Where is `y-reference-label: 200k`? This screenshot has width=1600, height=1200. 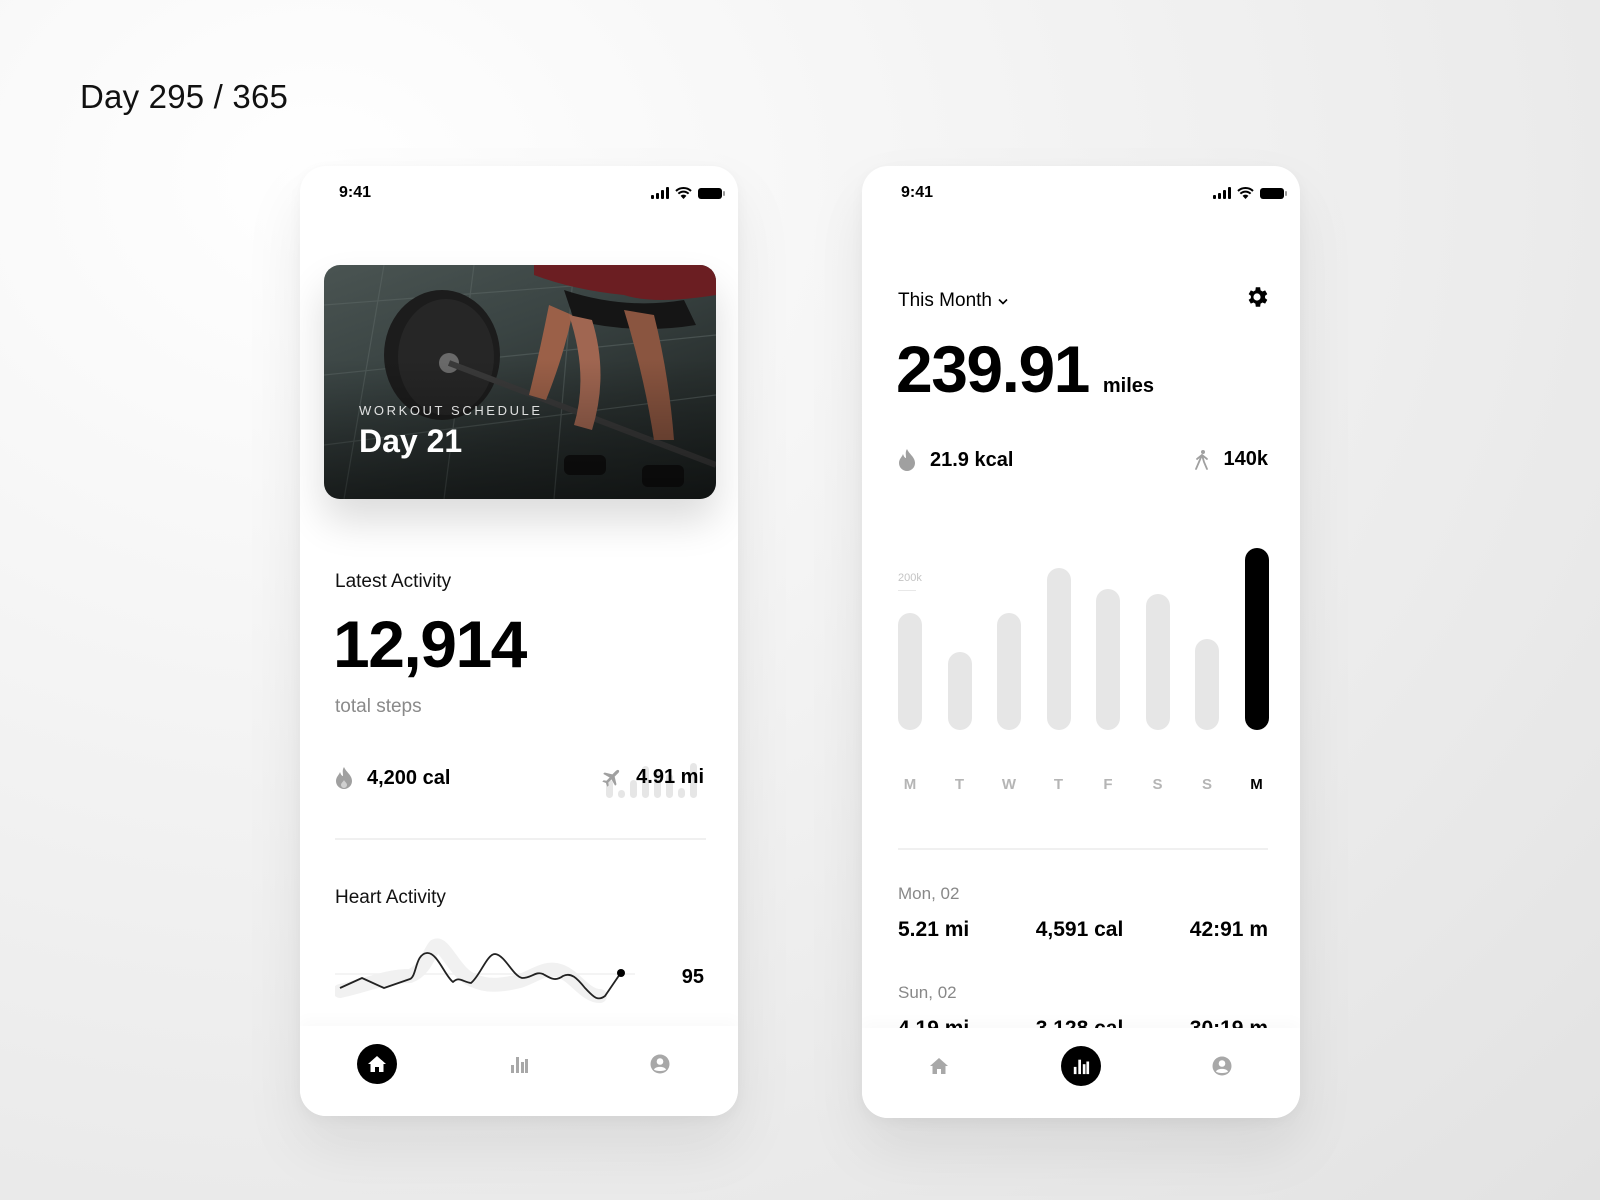
y-reference-label: 200k is located at coordinates (910, 578).